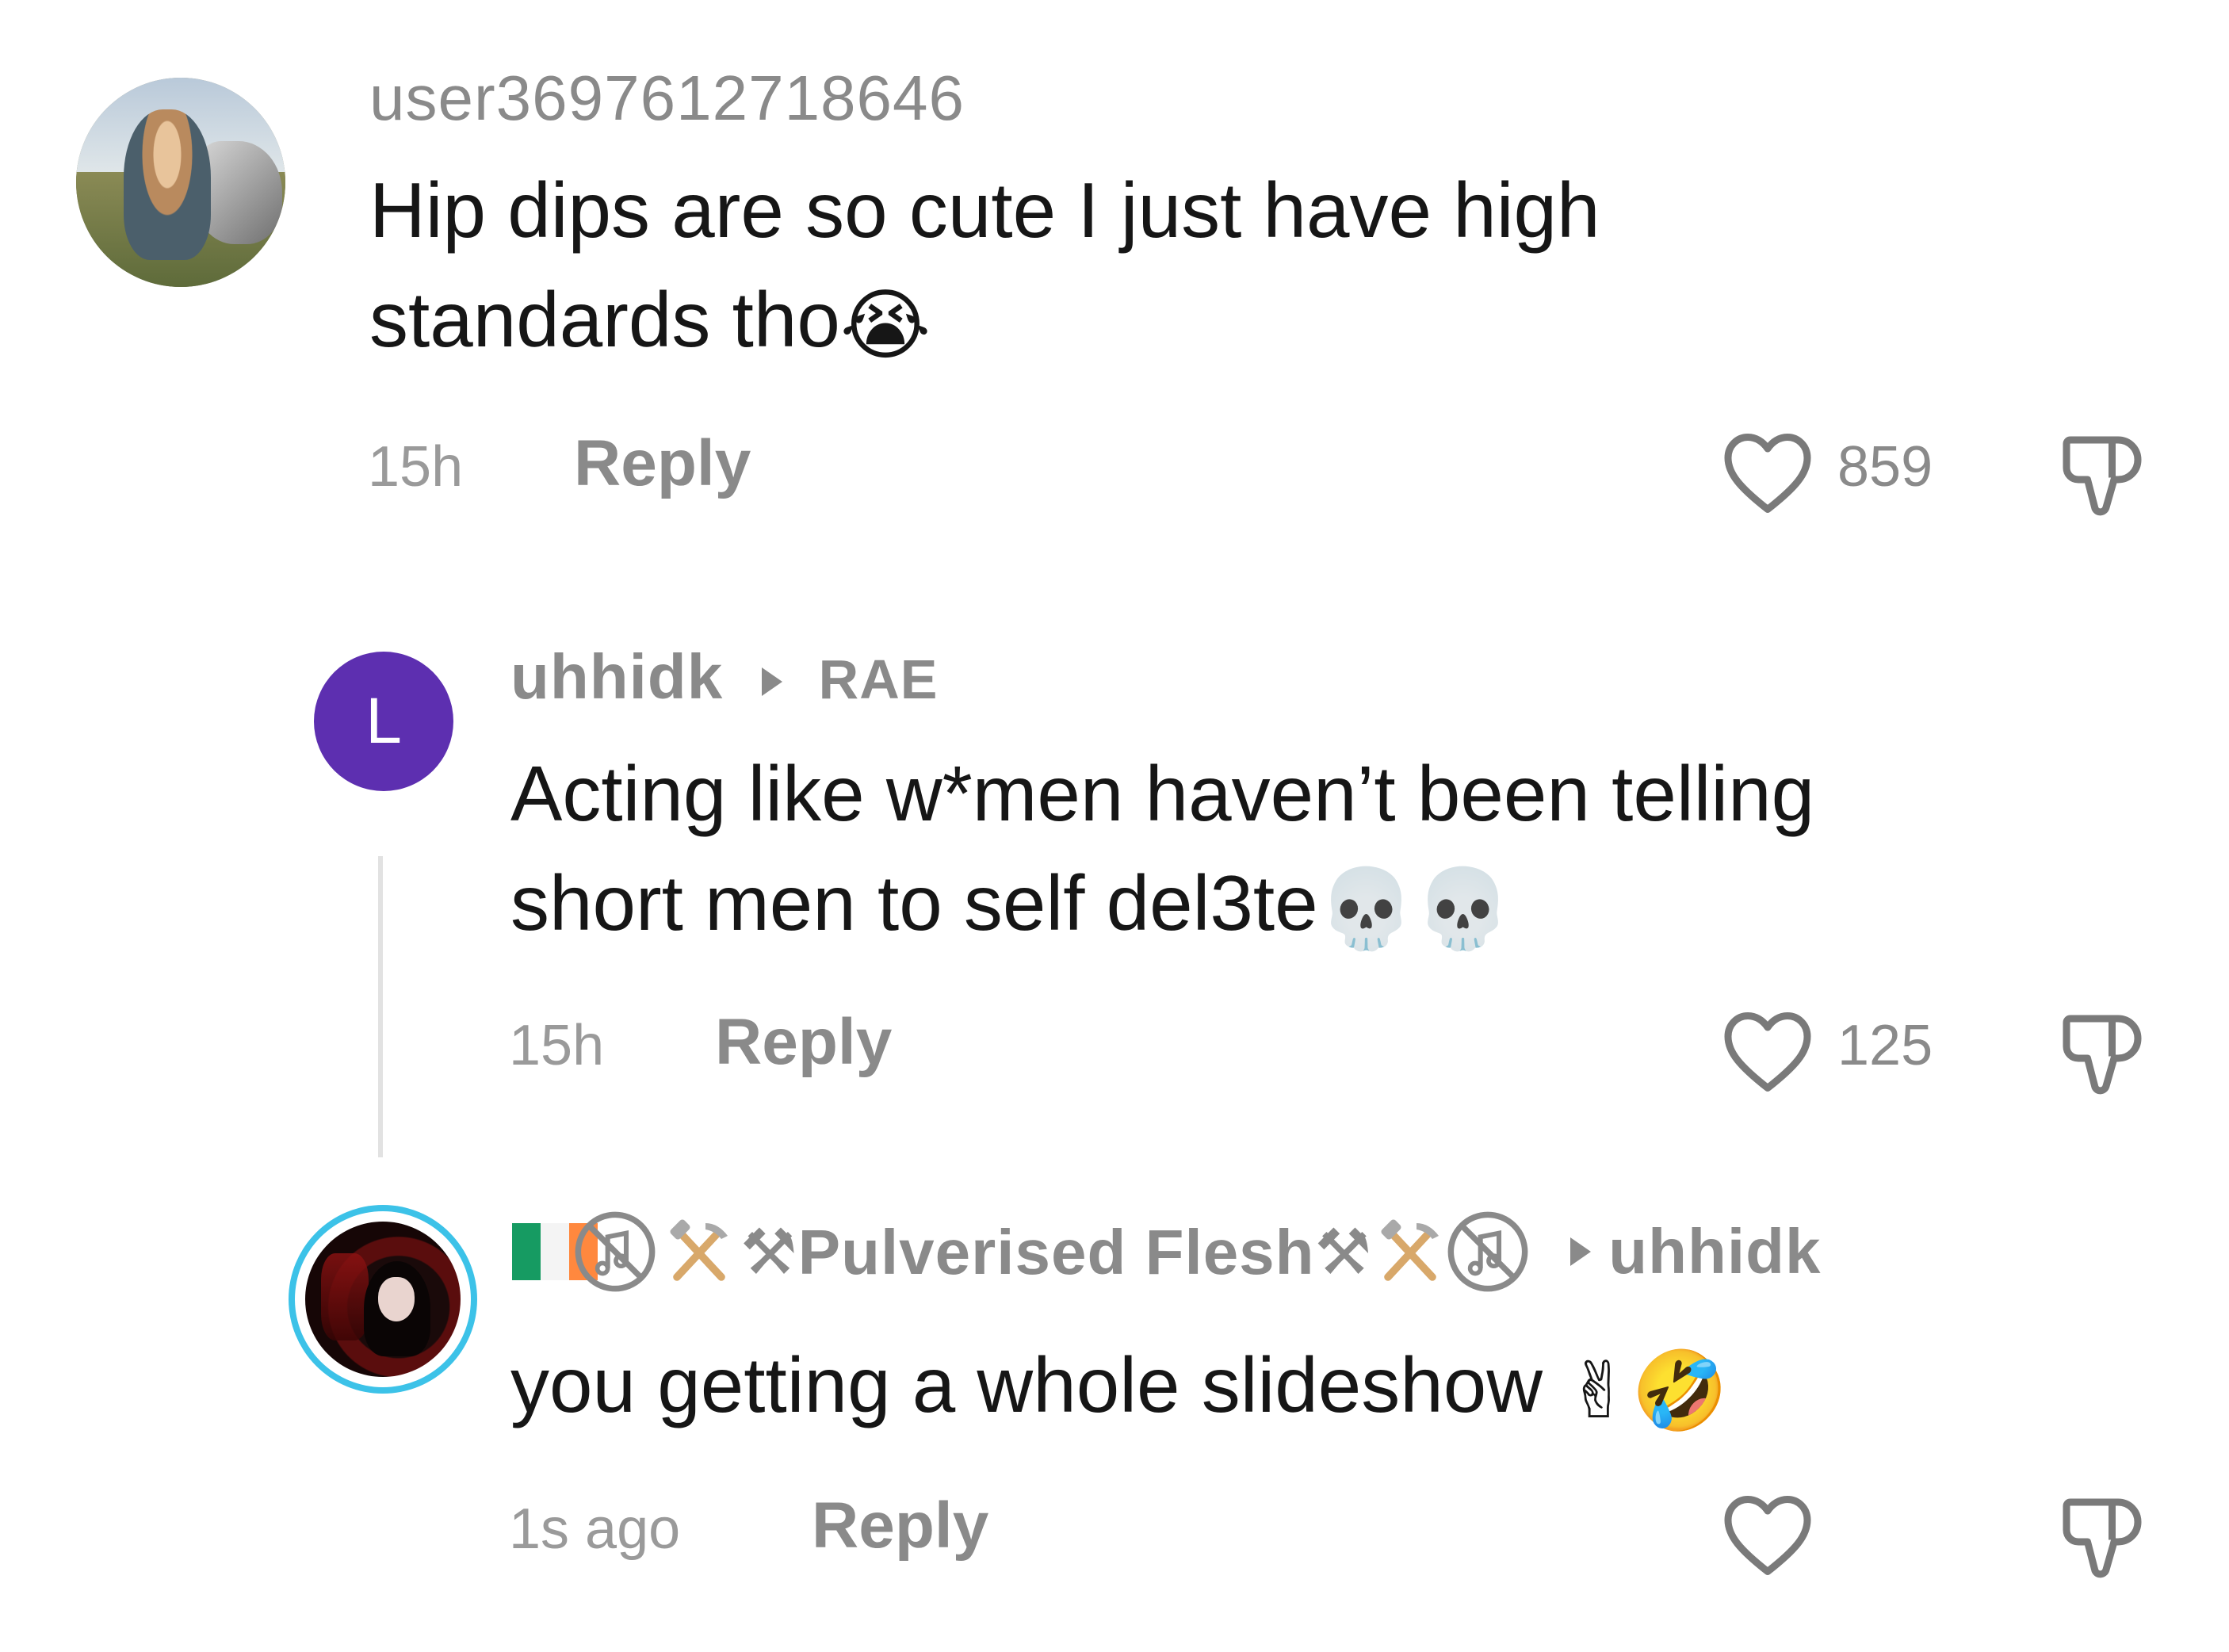 The width and height of the screenshot is (2229, 1652). Describe the element at coordinates (667, 98) in the screenshot. I see `comment-username: user3697612718646` at that location.